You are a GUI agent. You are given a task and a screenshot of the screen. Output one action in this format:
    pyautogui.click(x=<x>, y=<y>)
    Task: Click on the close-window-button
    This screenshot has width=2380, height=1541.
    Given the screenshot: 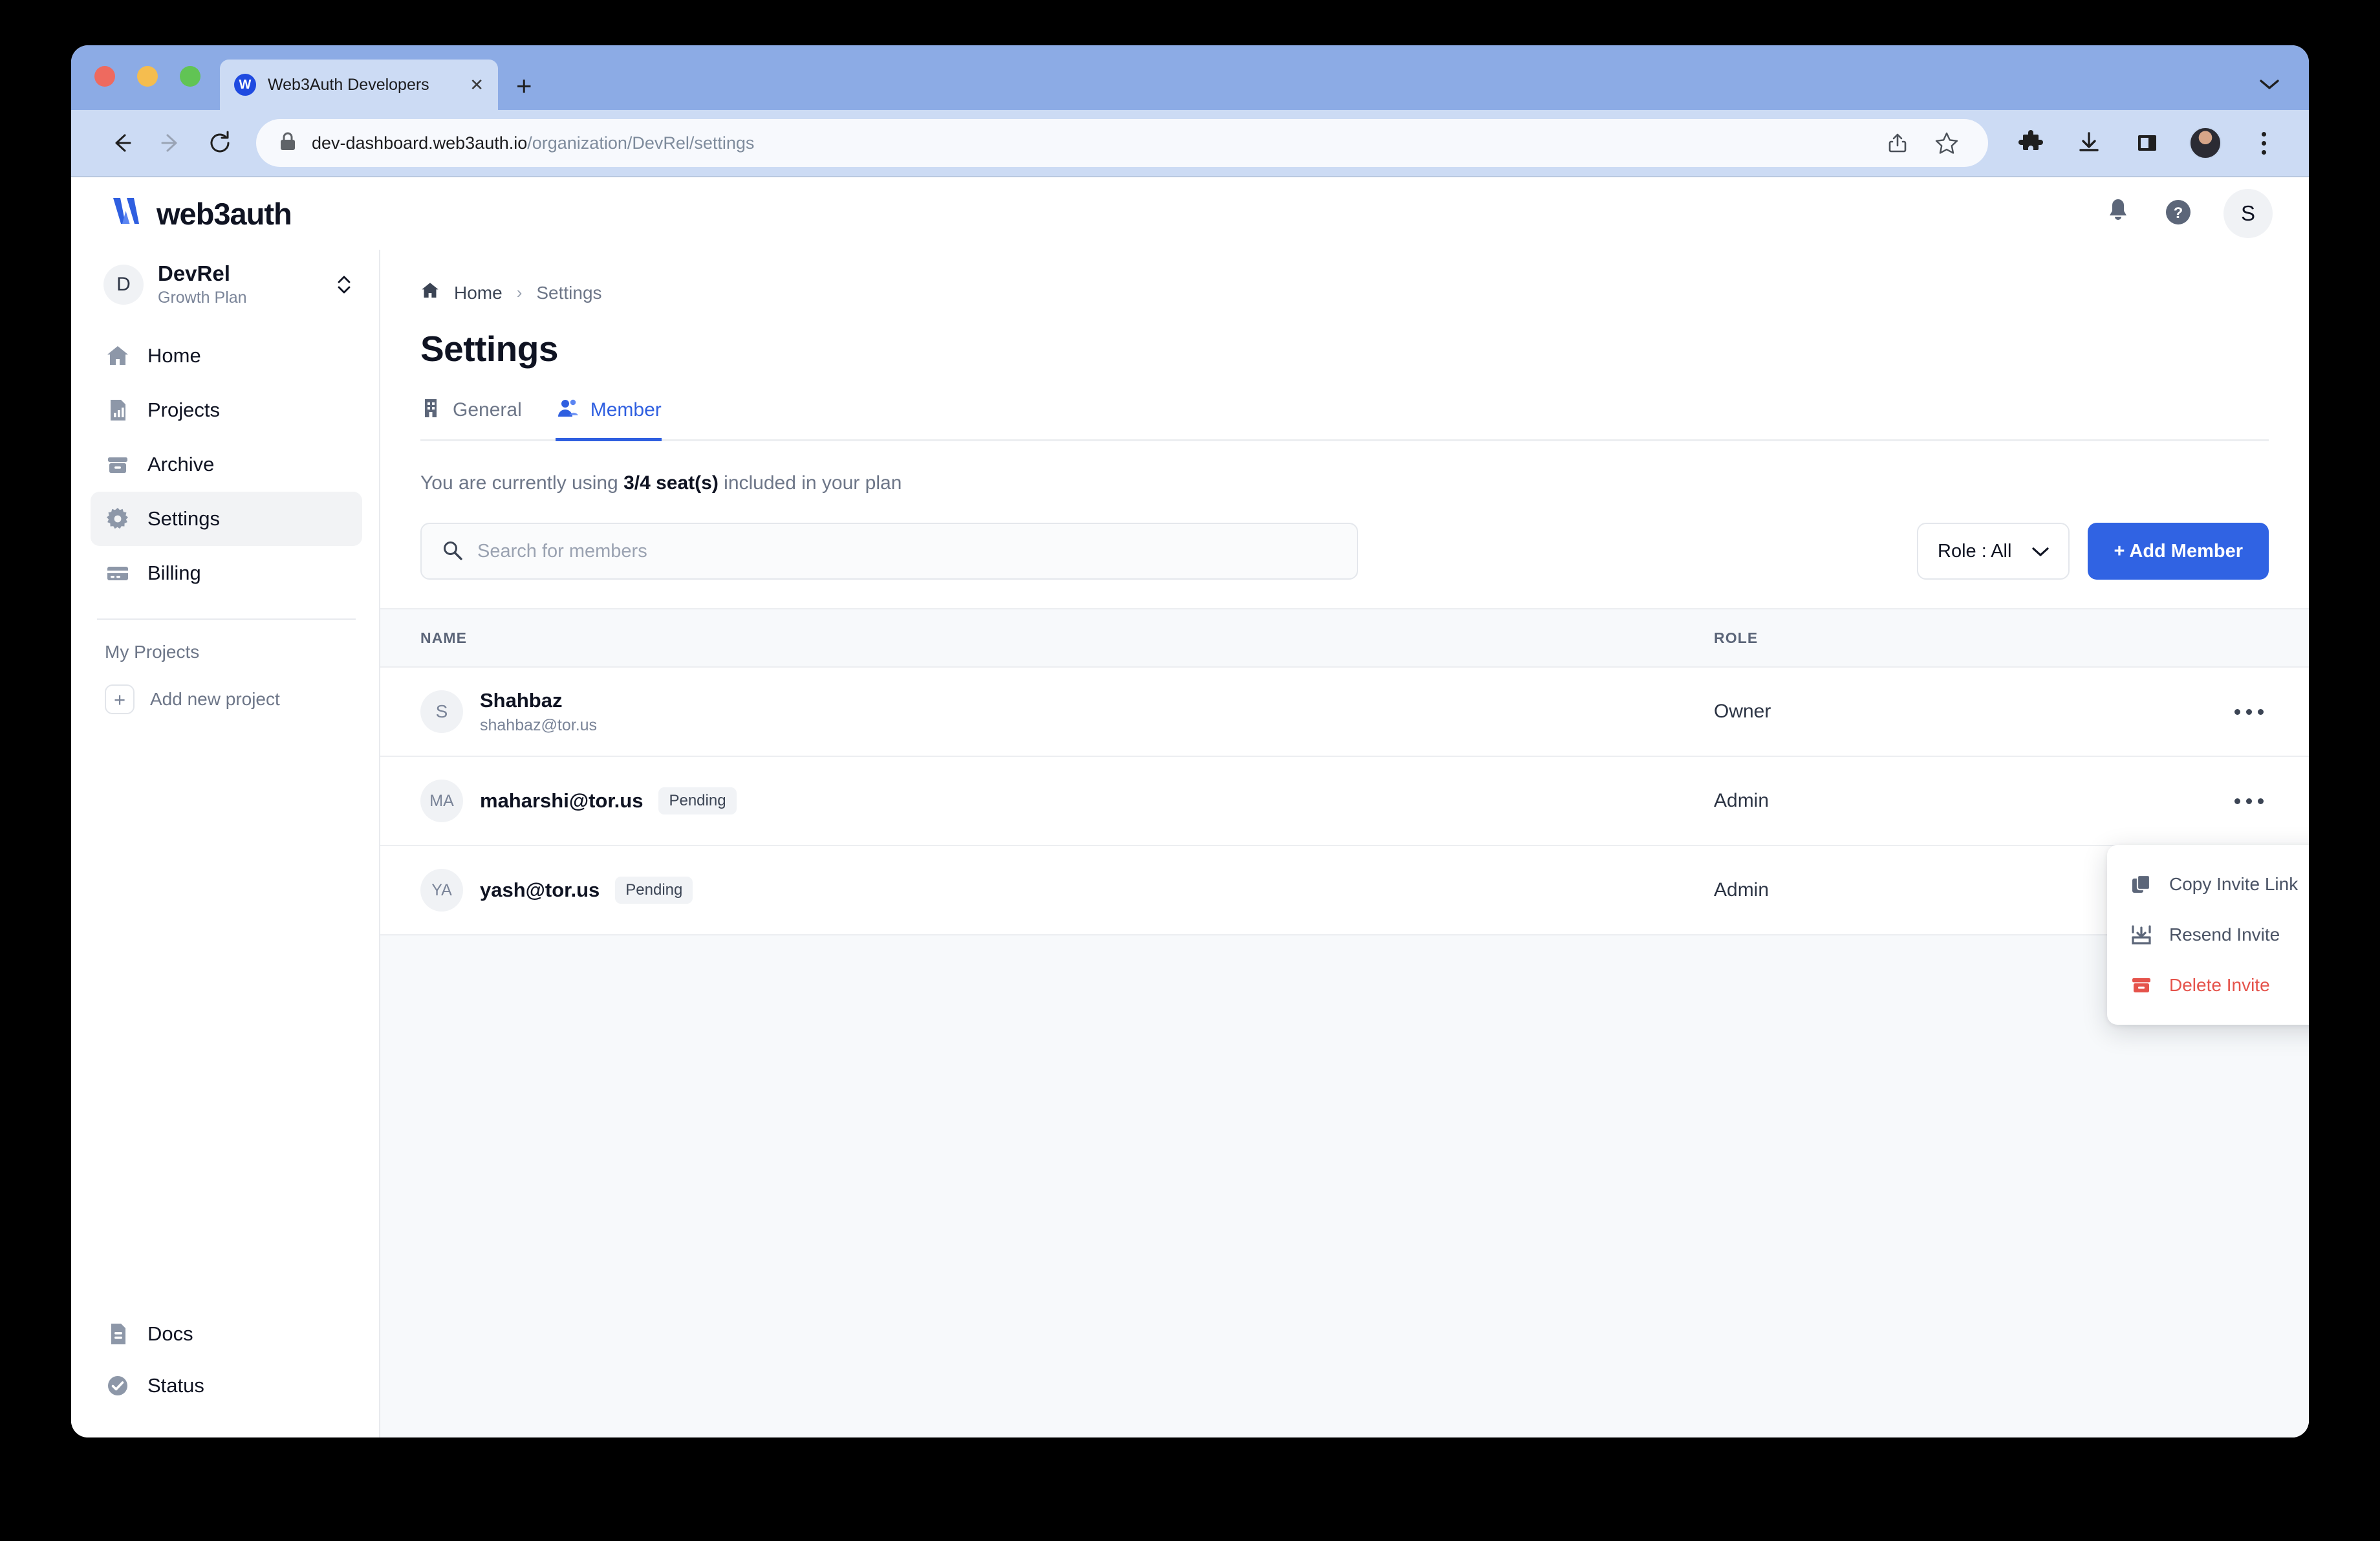 What is the action you would take?
    pyautogui.click(x=104, y=76)
    